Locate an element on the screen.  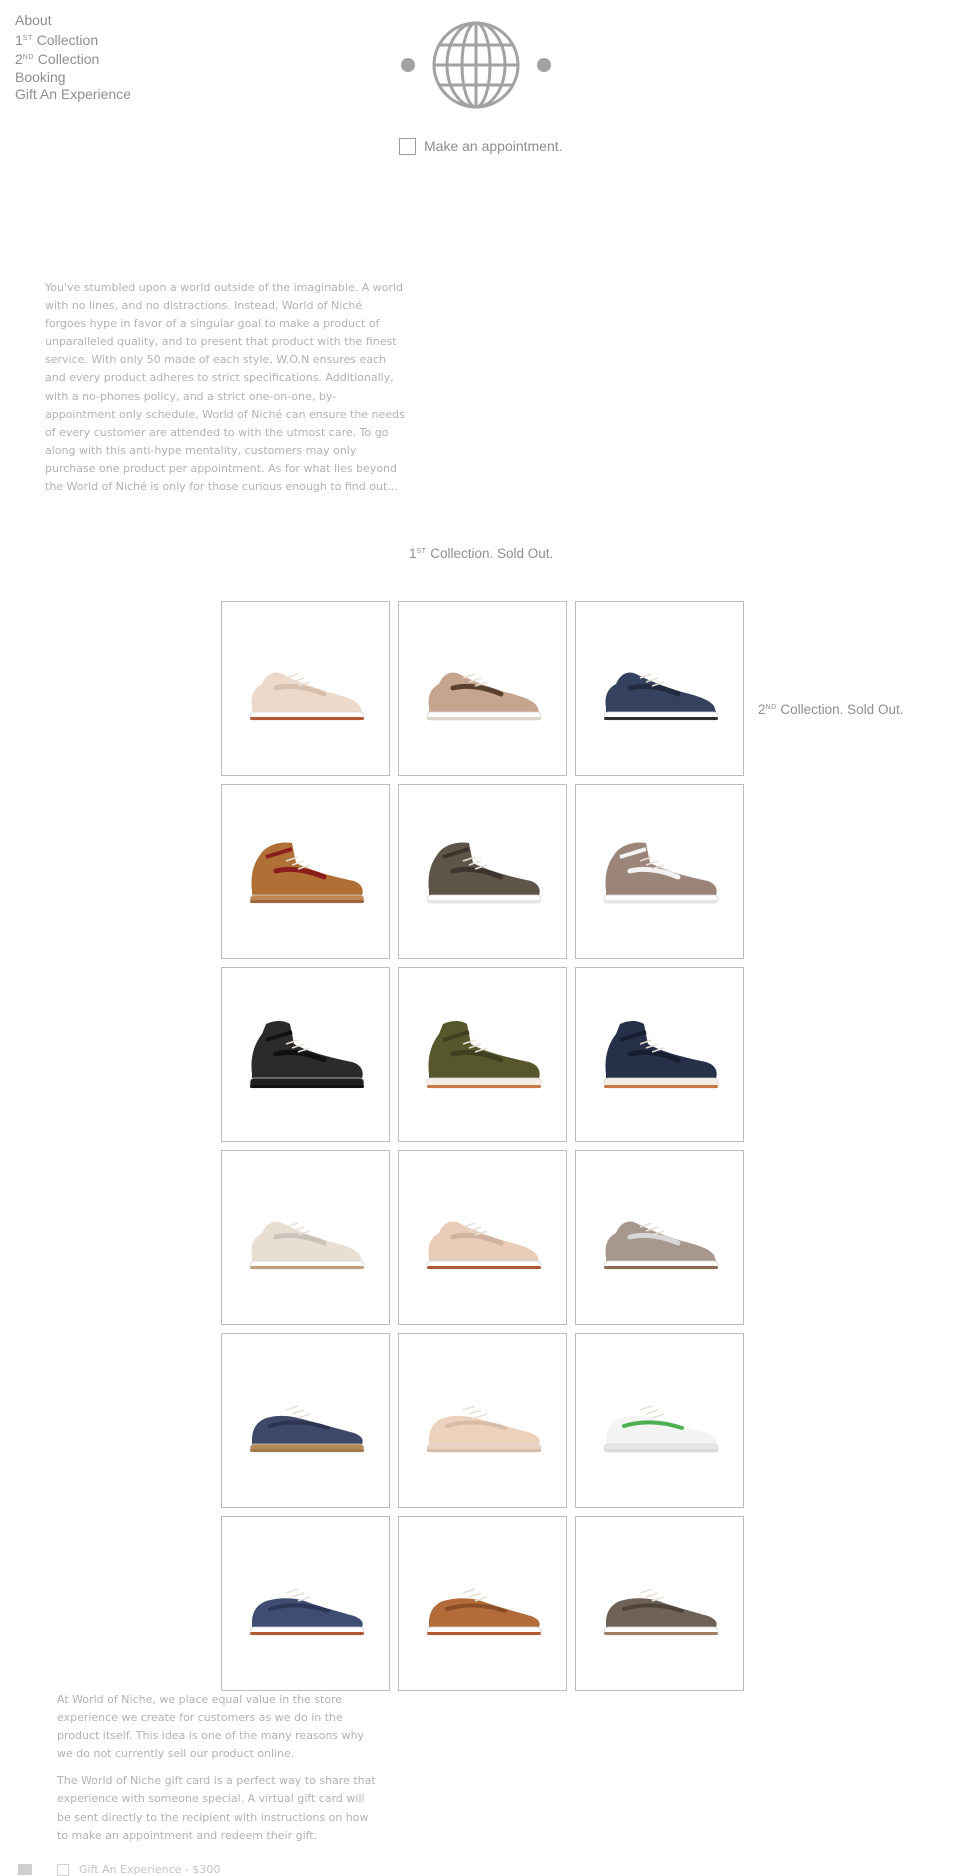
make-appointment: Make an appointment. is located at coordinates (481, 146).